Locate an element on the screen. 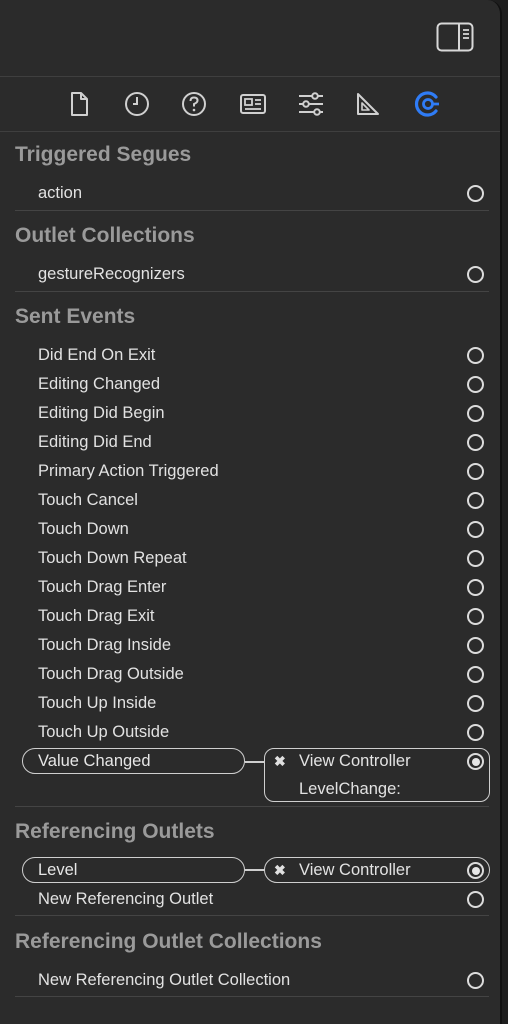  event-value-changed-pill: Value Changed is located at coordinates (133, 761).